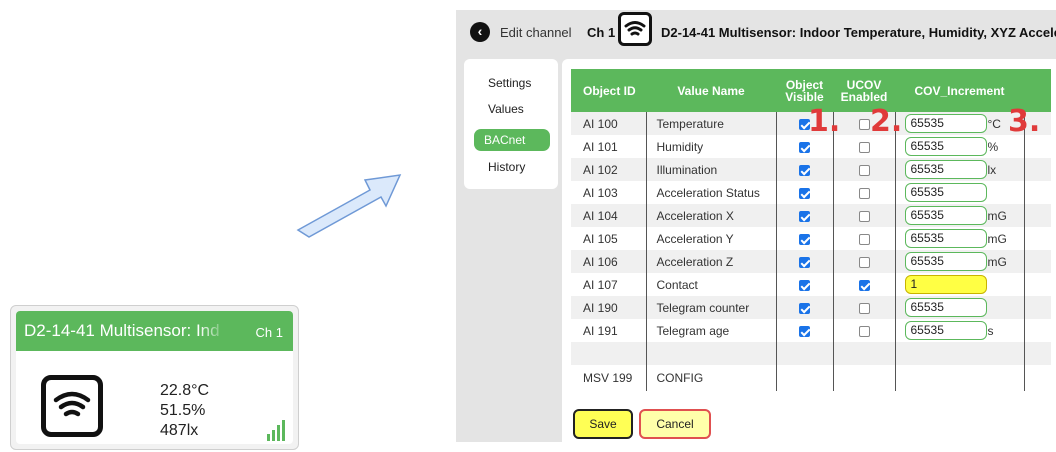 This screenshot has height=452, width=1056. I want to click on value-name-cell: Acceleration Status, so click(711, 192).